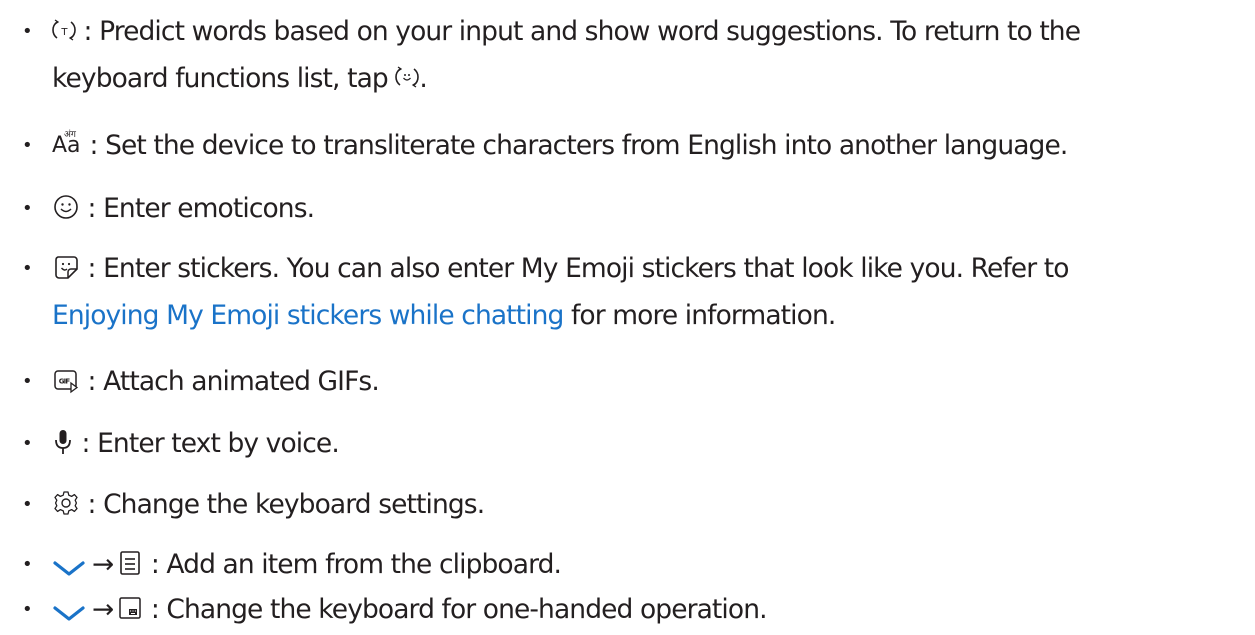  I want to click on one-handed-keyboard-icon, so click(130, 608).